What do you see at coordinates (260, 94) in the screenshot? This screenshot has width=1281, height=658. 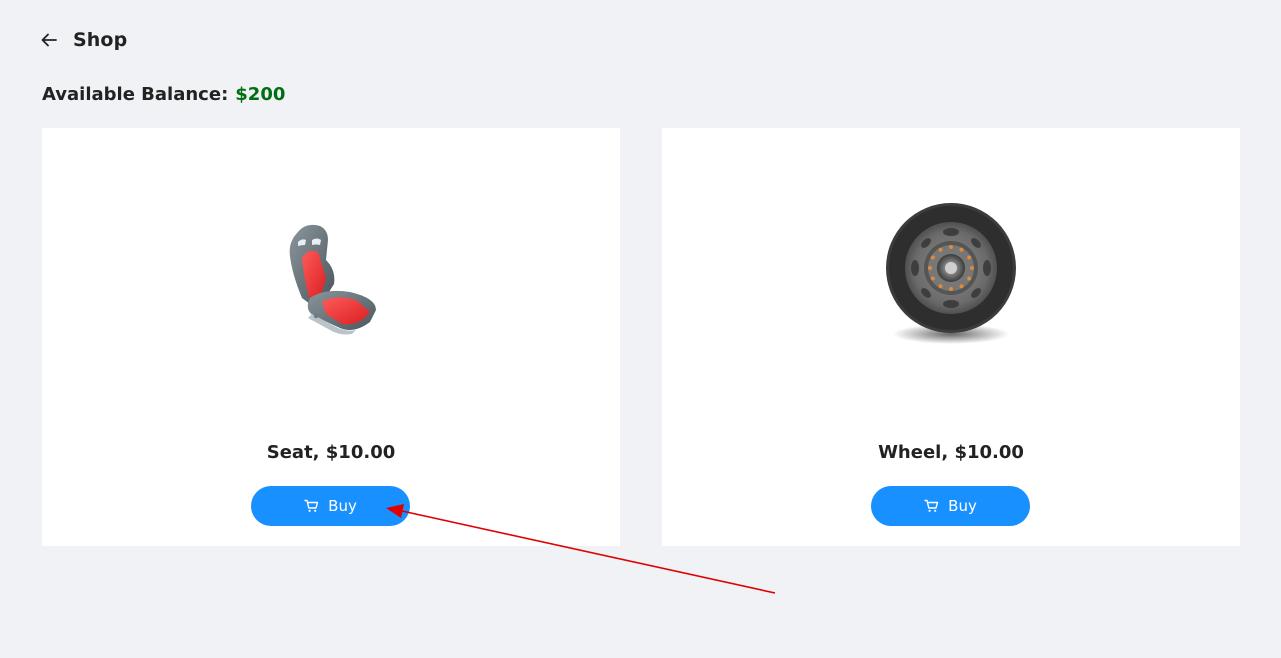 I see `balance-value: $200` at bounding box center [260, 94].